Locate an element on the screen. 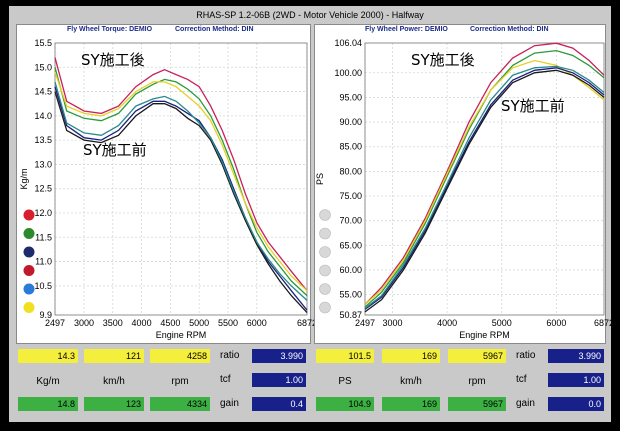  y-tick-label: 12.0 is located at coordinates (43, 213).